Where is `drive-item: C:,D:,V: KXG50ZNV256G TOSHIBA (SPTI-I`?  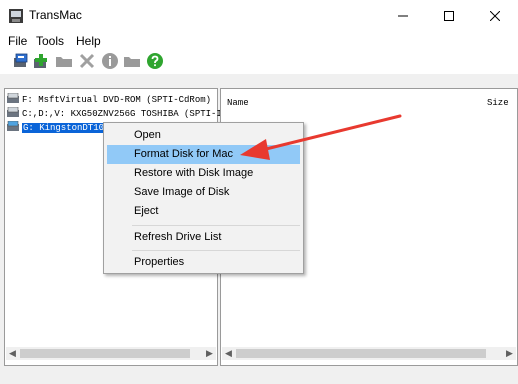 drive-item: C:,D:,V: KXG50ZNV256G TOSHIBA (SPTI-I is located at coordinates (114, 114).